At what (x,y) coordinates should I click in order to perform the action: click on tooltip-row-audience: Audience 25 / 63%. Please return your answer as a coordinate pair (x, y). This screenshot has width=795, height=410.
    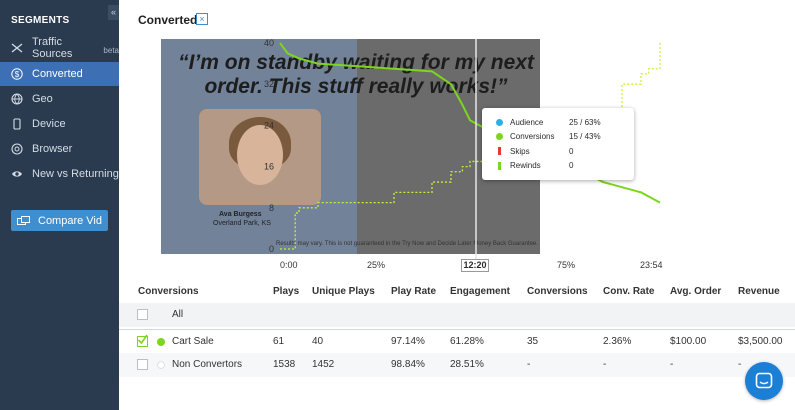
    Looking at the image, I should click on (565, 122).